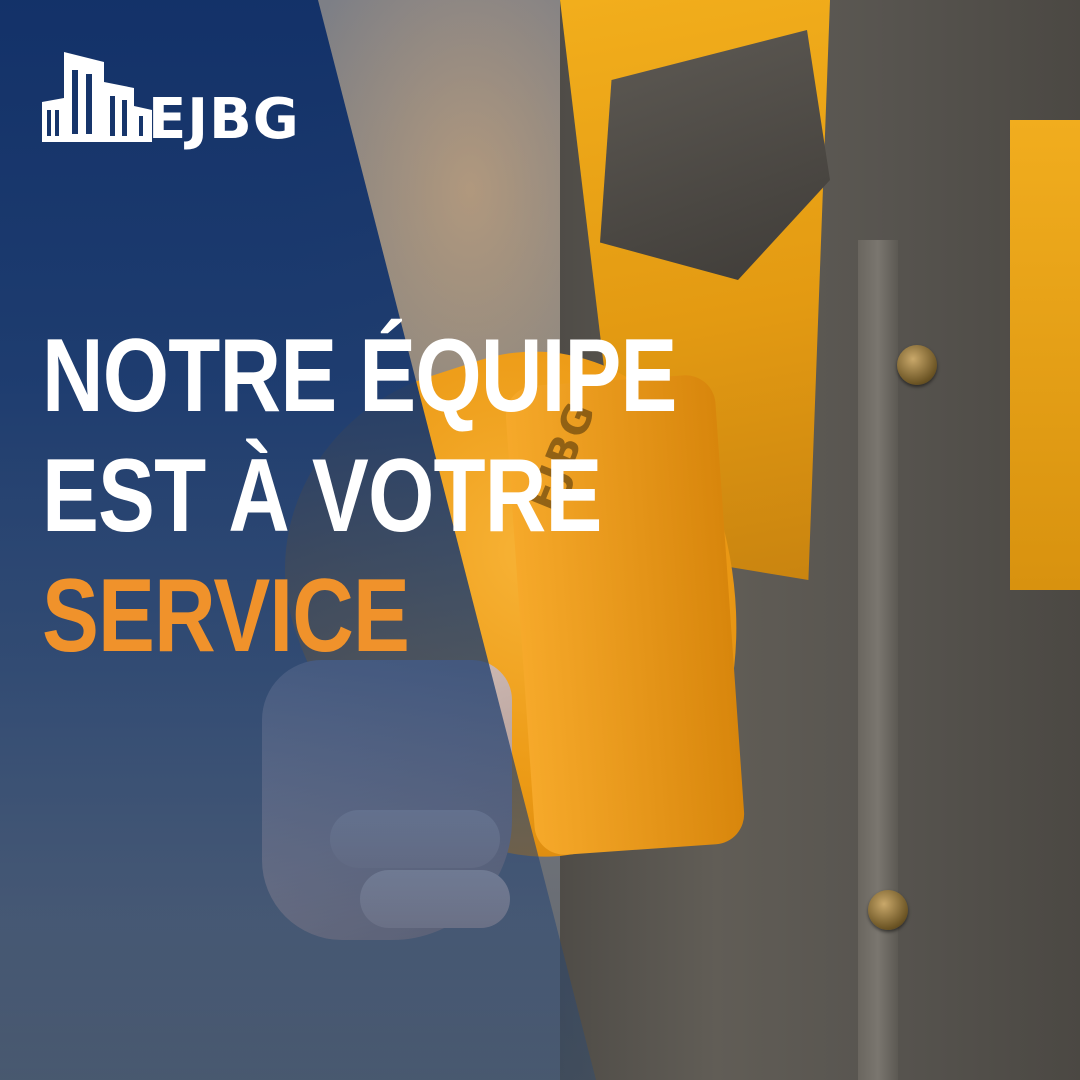  Describe the element at coordinates (878, 660) in the screenshot. I see `coat-placket` at that location.